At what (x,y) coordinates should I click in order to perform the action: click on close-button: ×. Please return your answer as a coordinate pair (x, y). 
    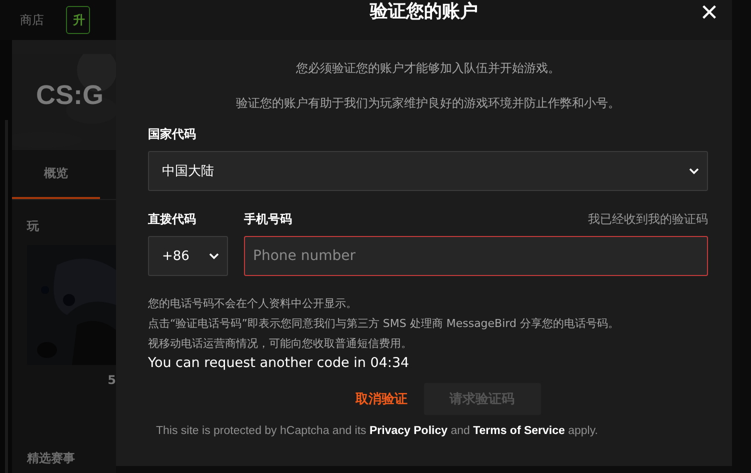
    Looking at the image, I should click on (709, 14).